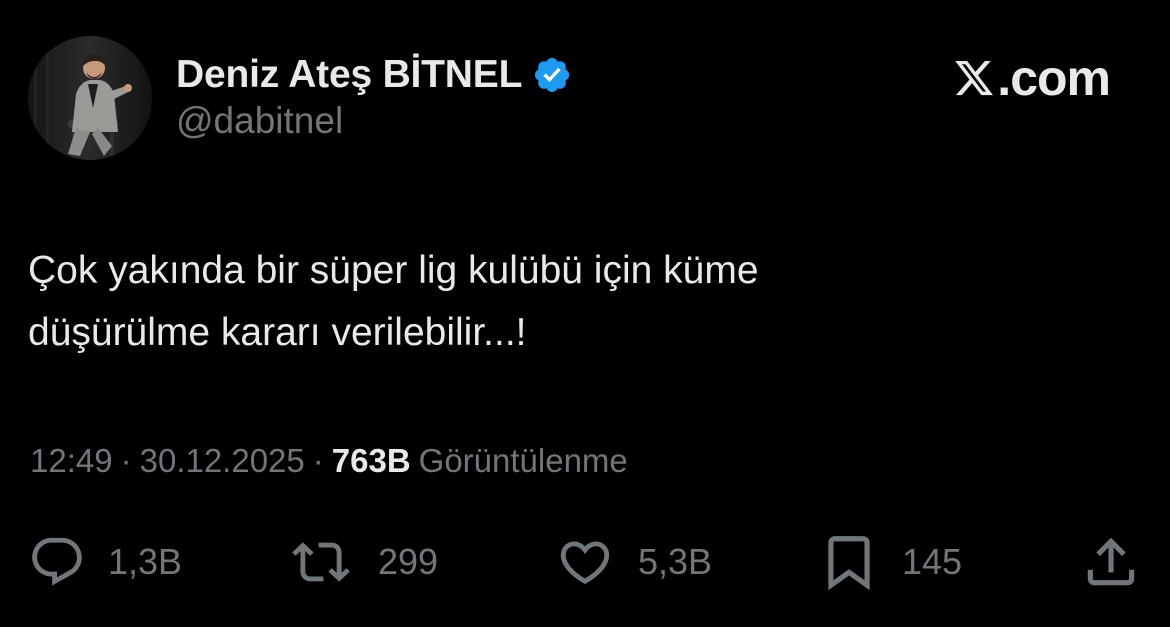 The image size is (1170, 627). What do you see at coordinates (362, 562) in the screenshot?
I see `repost-button: 299` at bounding box center [362, 562].